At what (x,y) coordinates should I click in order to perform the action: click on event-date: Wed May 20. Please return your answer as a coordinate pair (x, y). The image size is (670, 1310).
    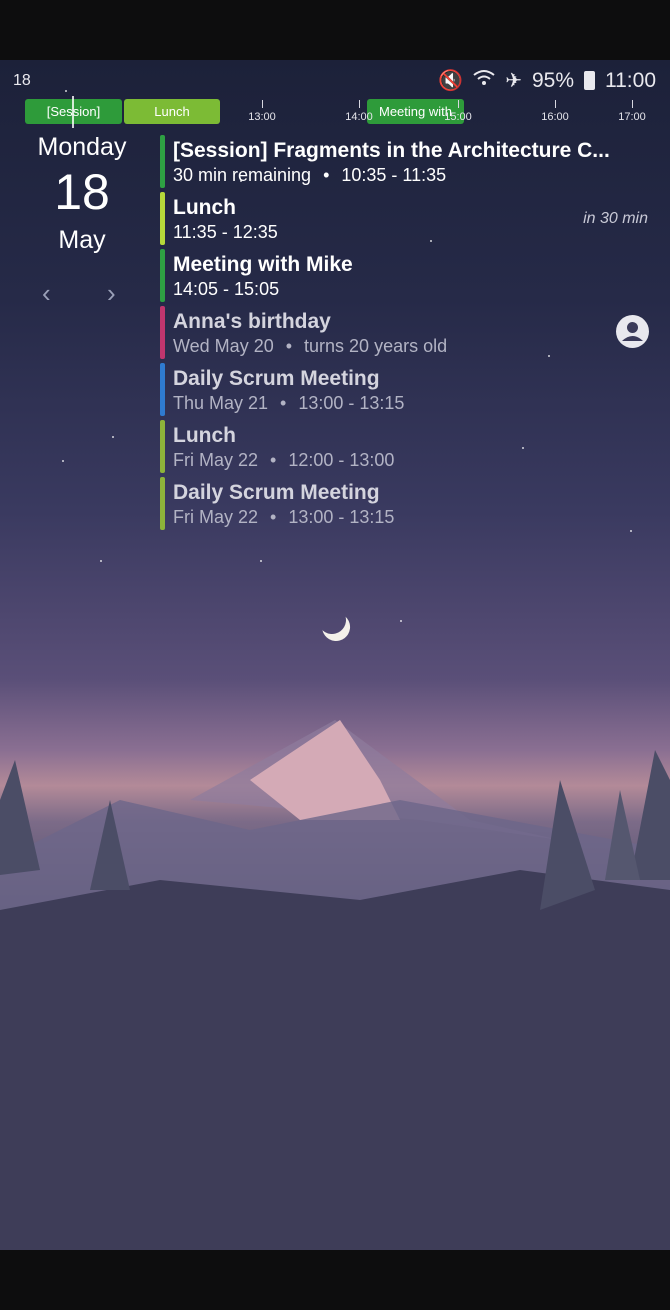
    Looking at the image, I should click on (223, 346).